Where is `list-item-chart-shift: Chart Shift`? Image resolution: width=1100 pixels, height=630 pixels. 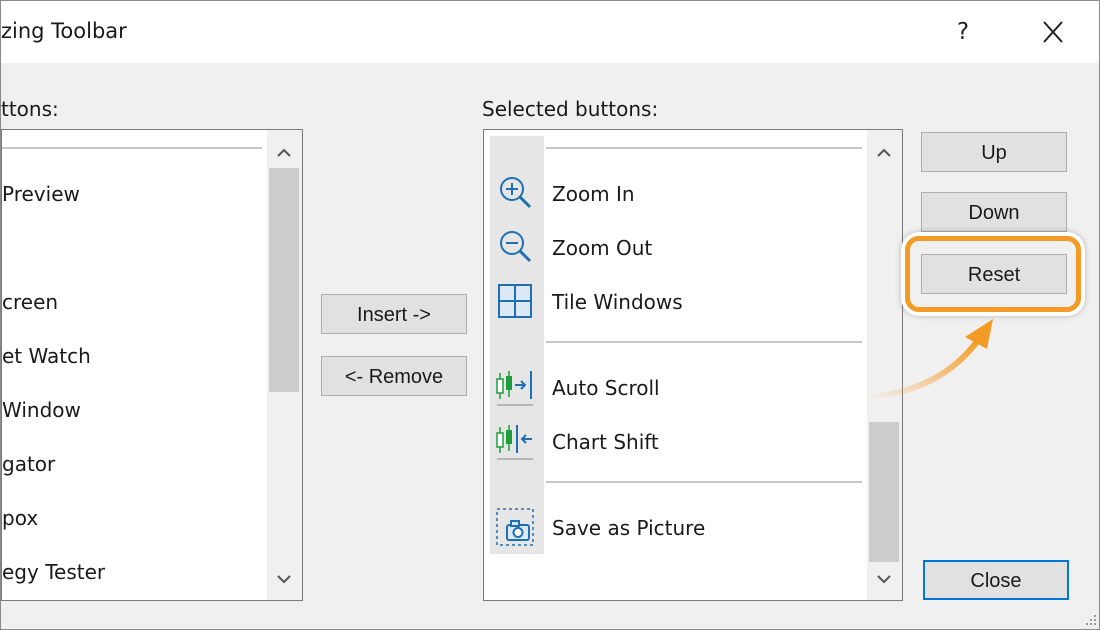
list-item-chart-shift: Chart Shift is located at coordinates (605, 442).